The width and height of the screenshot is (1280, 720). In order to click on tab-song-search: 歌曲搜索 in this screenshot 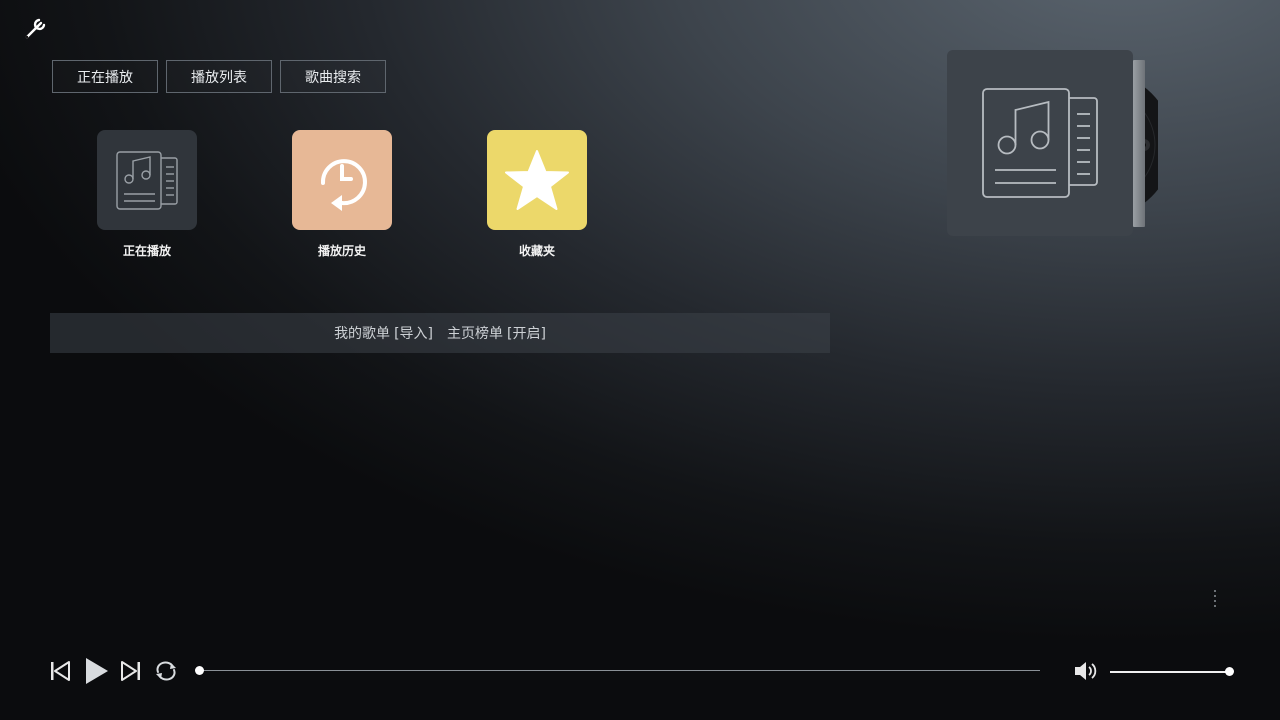, I will do `click(333, 76)`.